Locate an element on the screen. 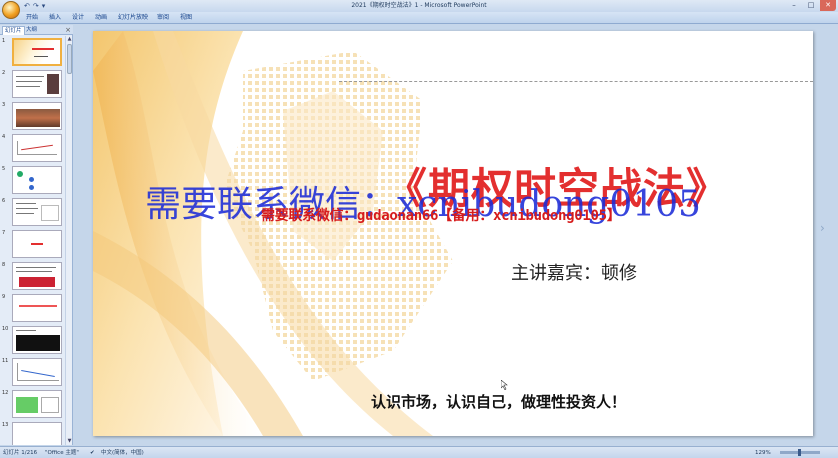  tab-slide-show: 幻灯片放映 is located at coordinates (133, 18).